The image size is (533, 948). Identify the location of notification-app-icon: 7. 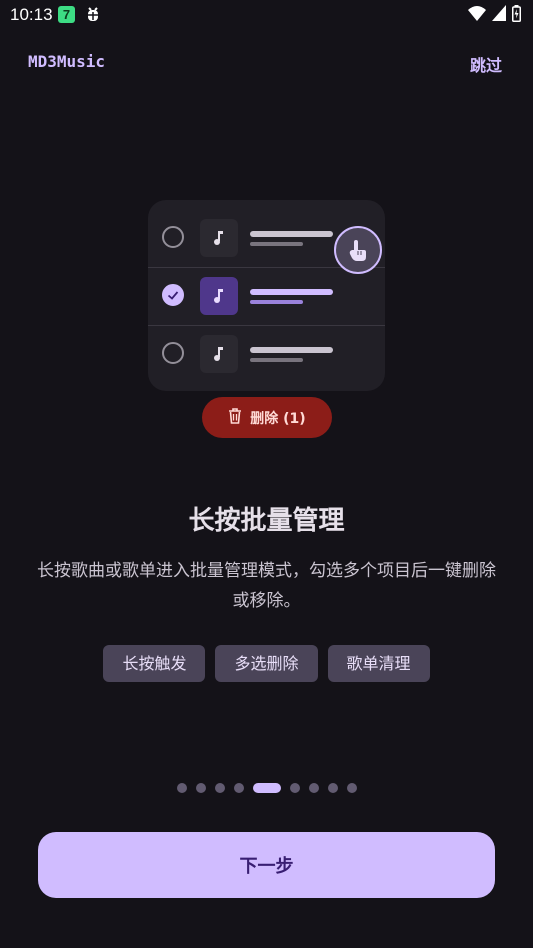
(66, 14).